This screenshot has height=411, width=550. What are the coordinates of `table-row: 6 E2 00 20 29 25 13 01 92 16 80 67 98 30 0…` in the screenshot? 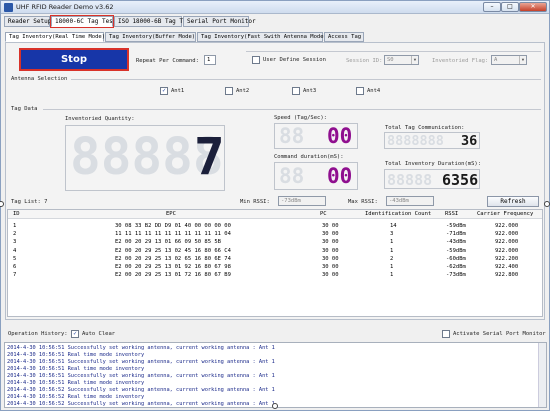 It's located at (275, 268).